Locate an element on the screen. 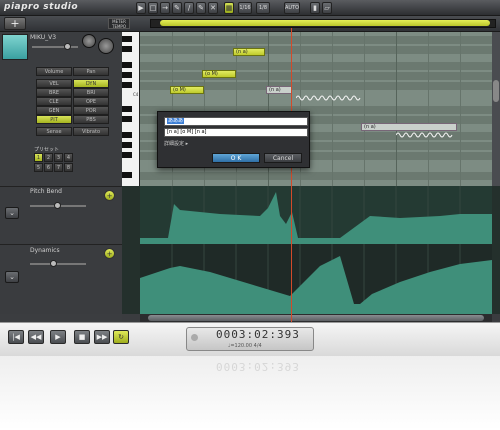  timecode-reflection: 0003:02:393 is located at coordinates (258, 366).